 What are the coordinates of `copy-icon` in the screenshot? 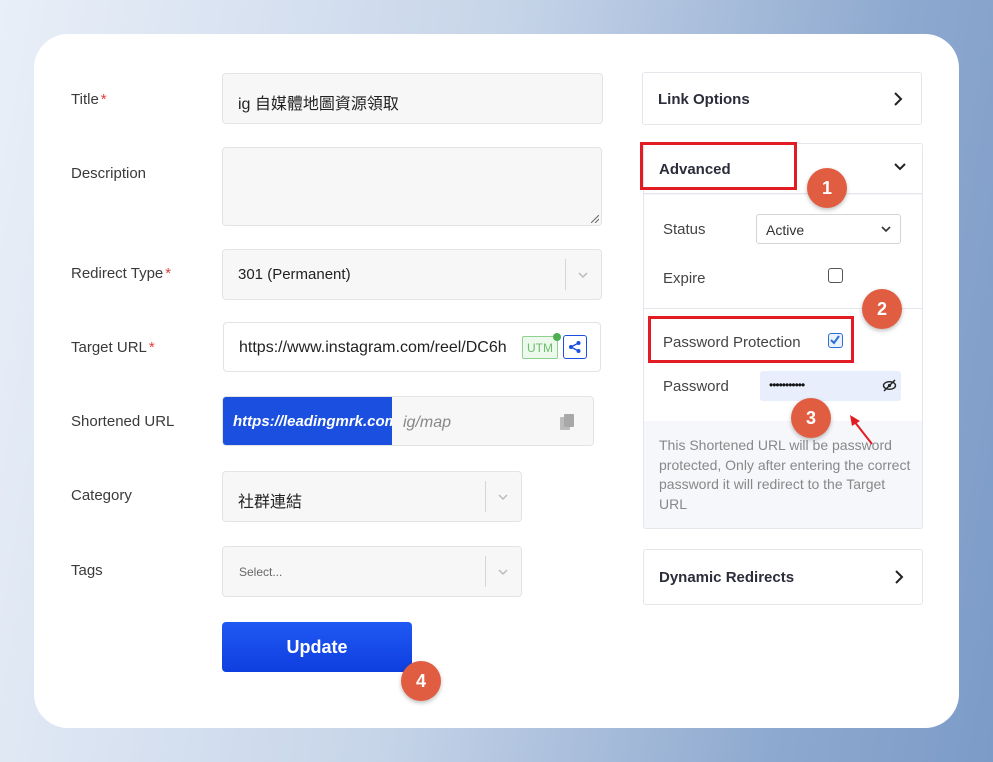 It's located at (567, 422).